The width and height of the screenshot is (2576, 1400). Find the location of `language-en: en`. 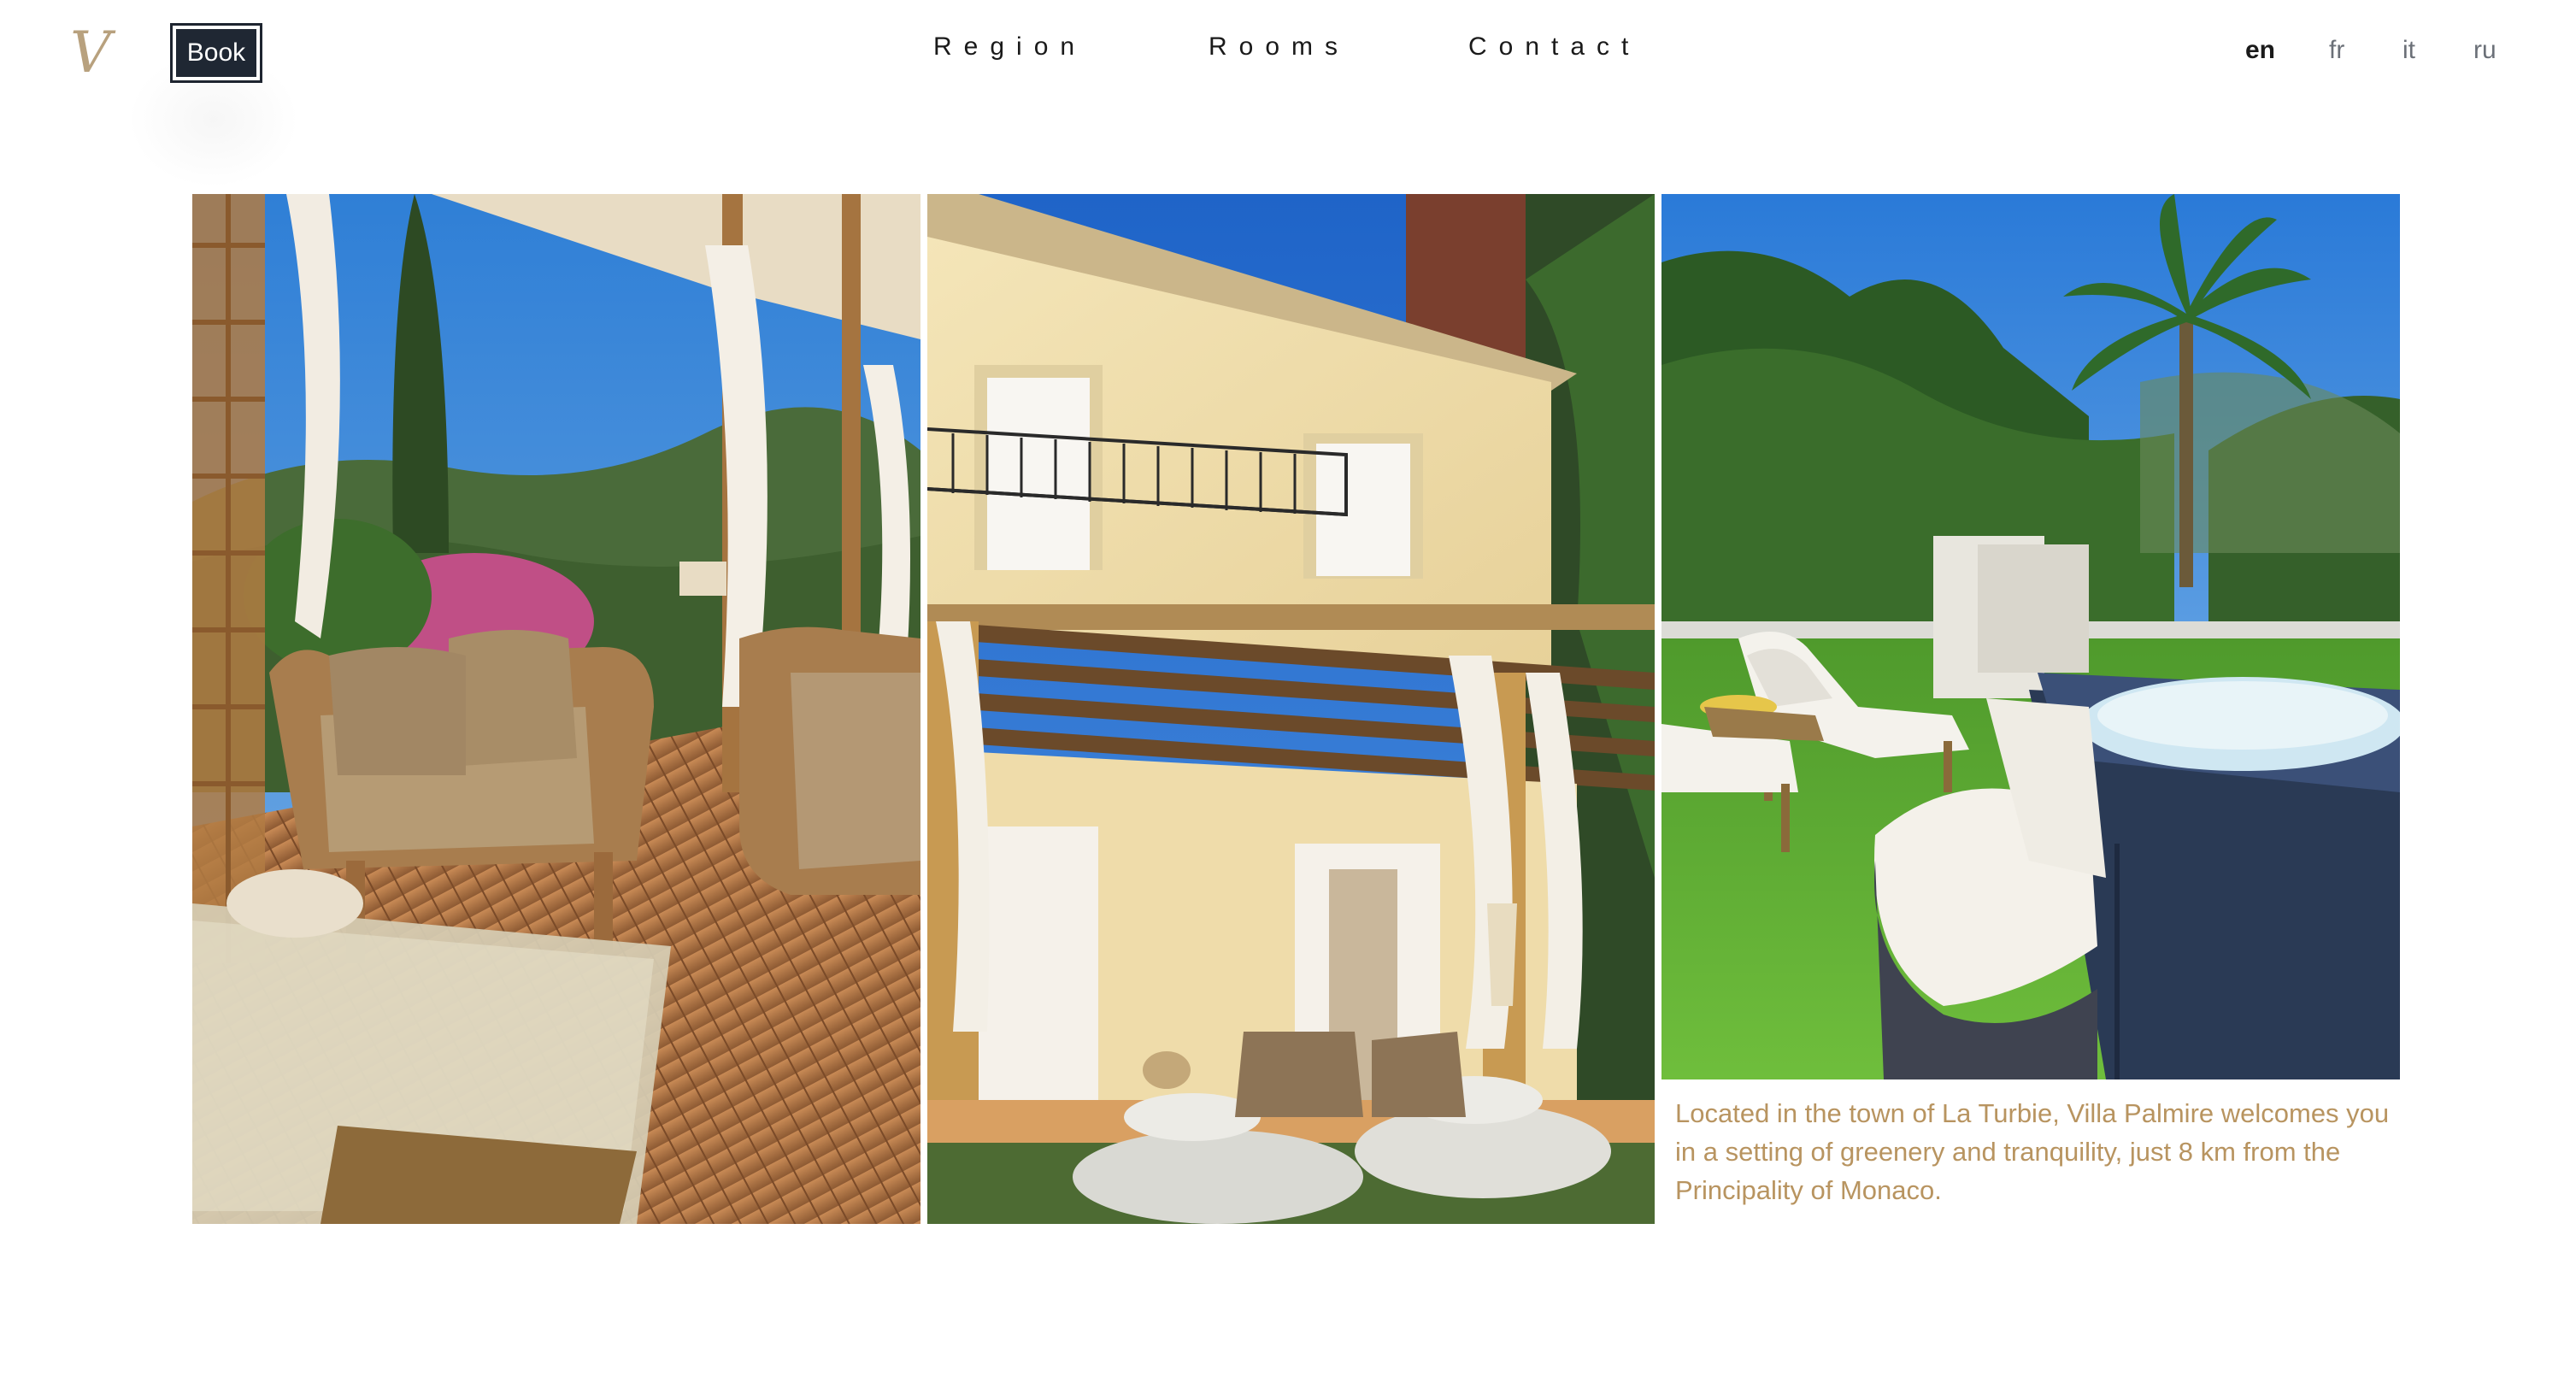

language-en: en is located at coordinates (2260, 50).